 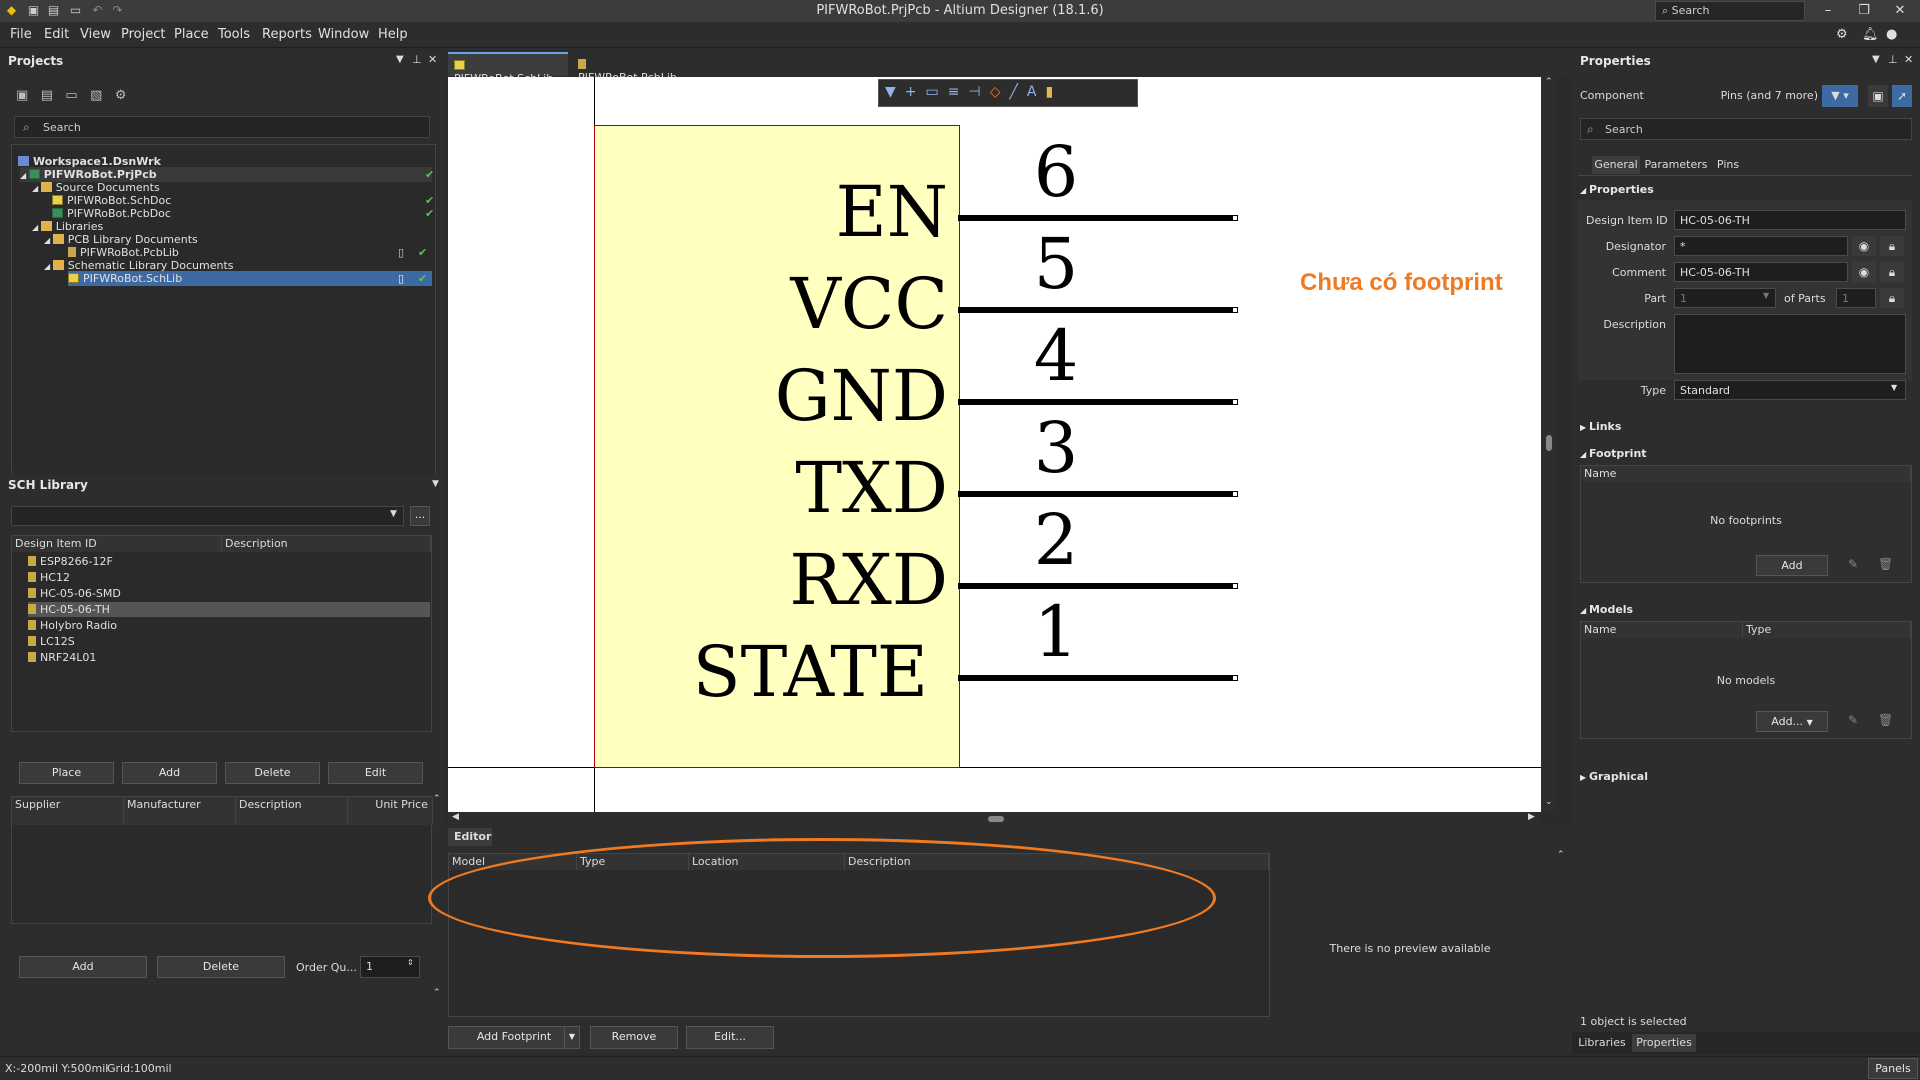 What do you see at coordinates (632, 68) in the screenshot?
I see `tab-pcblib: PIFWRoBot.PcbLib` at bounding box center [632, 68].